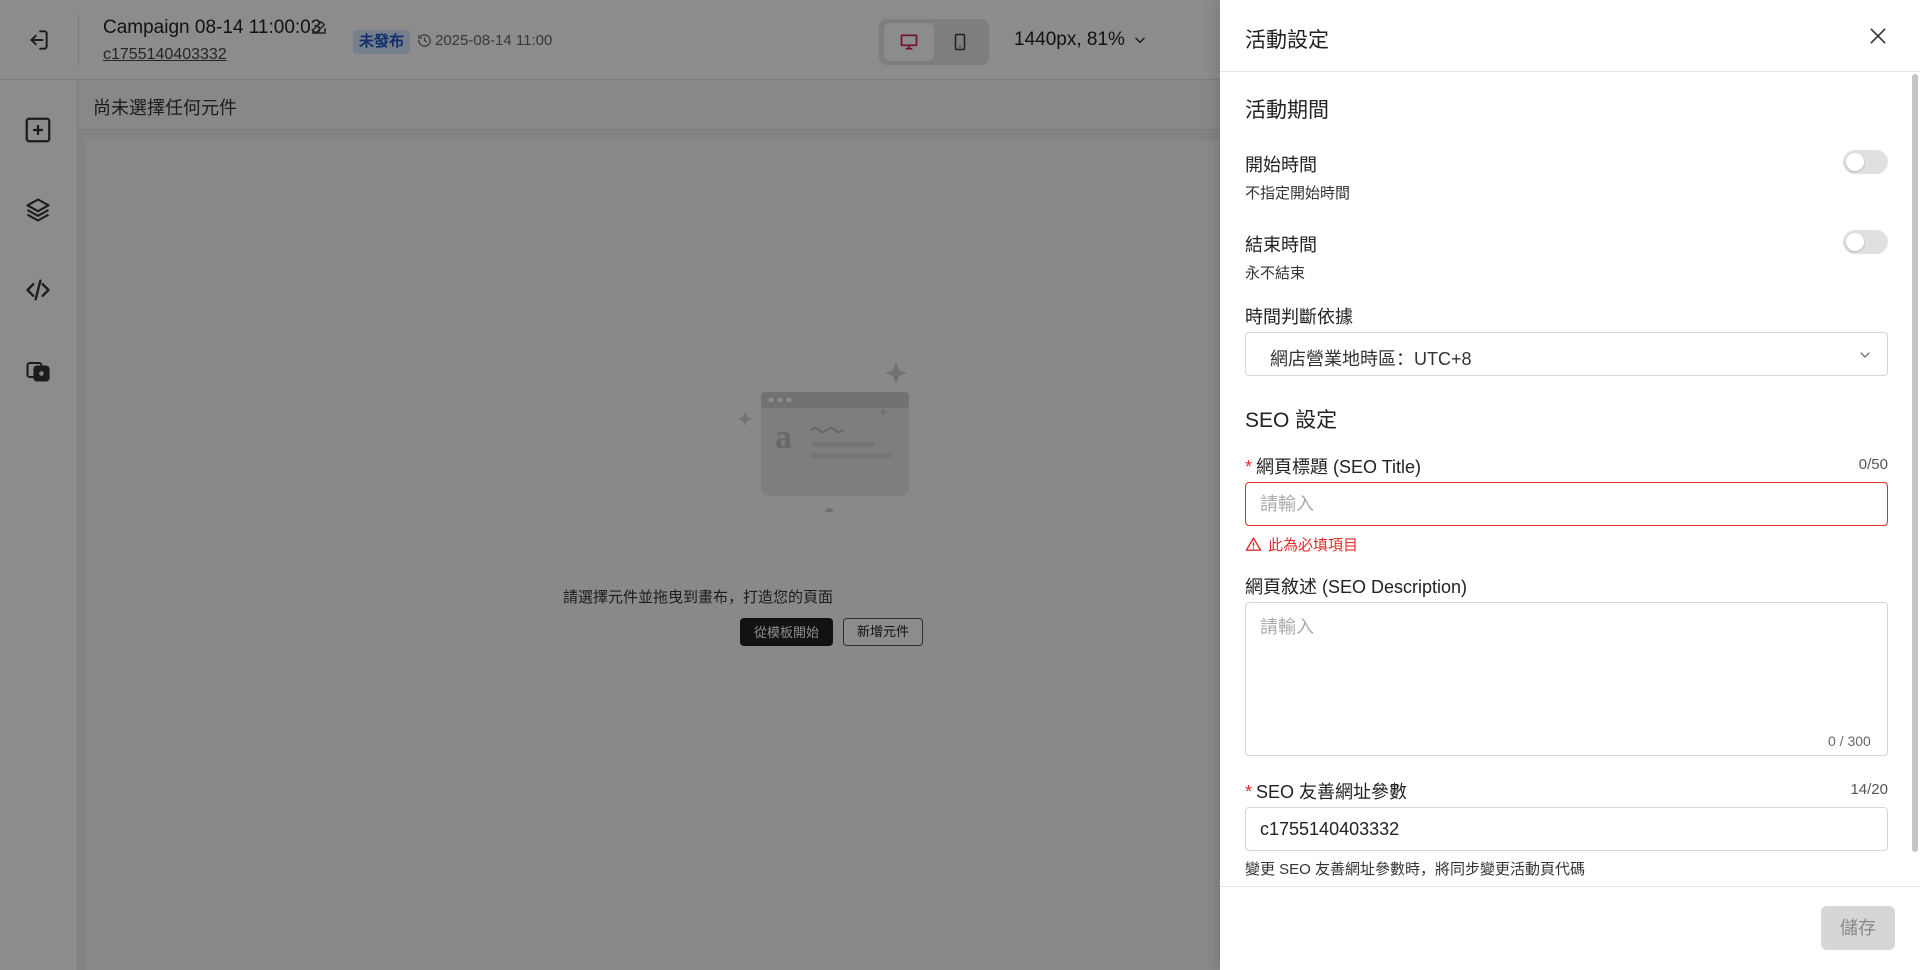  Describe the element at coordinates (1298, 193) in the screenshot. I see `start-time-desc: 不指定開始時間` at that location.